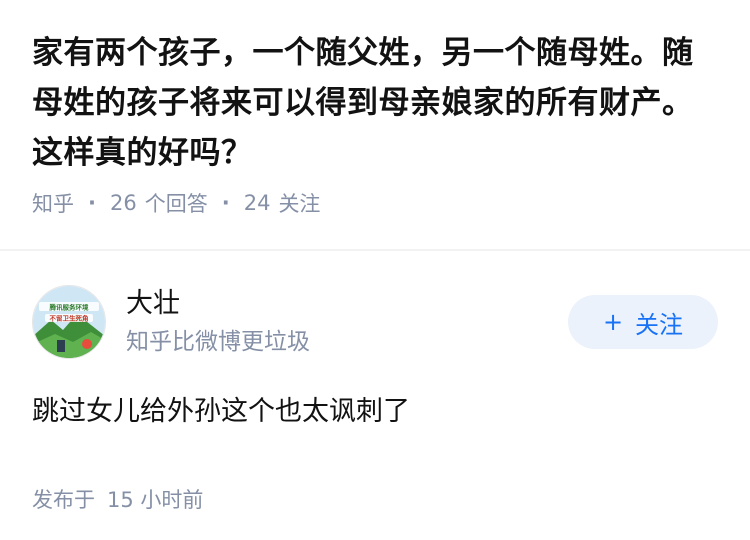 The image size is (750, 540). Describe the element at coordinates (375, 412) in the screenshot. I see `answer-content: 跳过女儿给外孙这个也太讽刺了` at that location.